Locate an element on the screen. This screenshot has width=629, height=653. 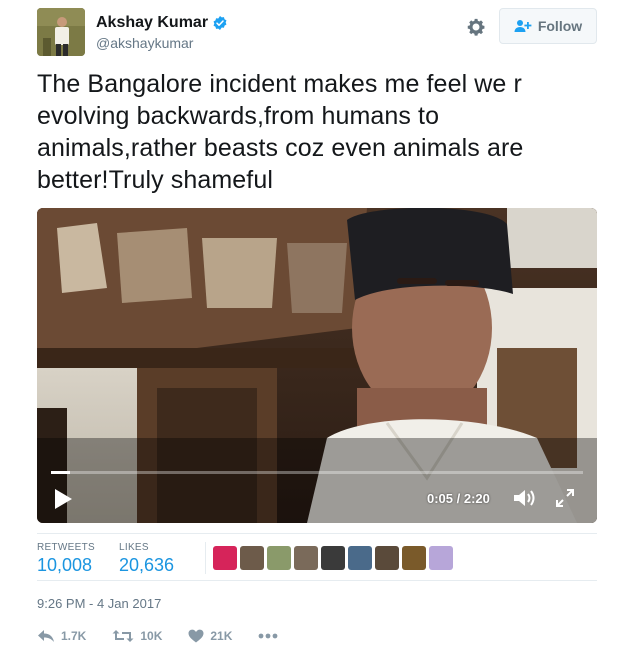
like-count: 21K is located at coordinates (221, 636).